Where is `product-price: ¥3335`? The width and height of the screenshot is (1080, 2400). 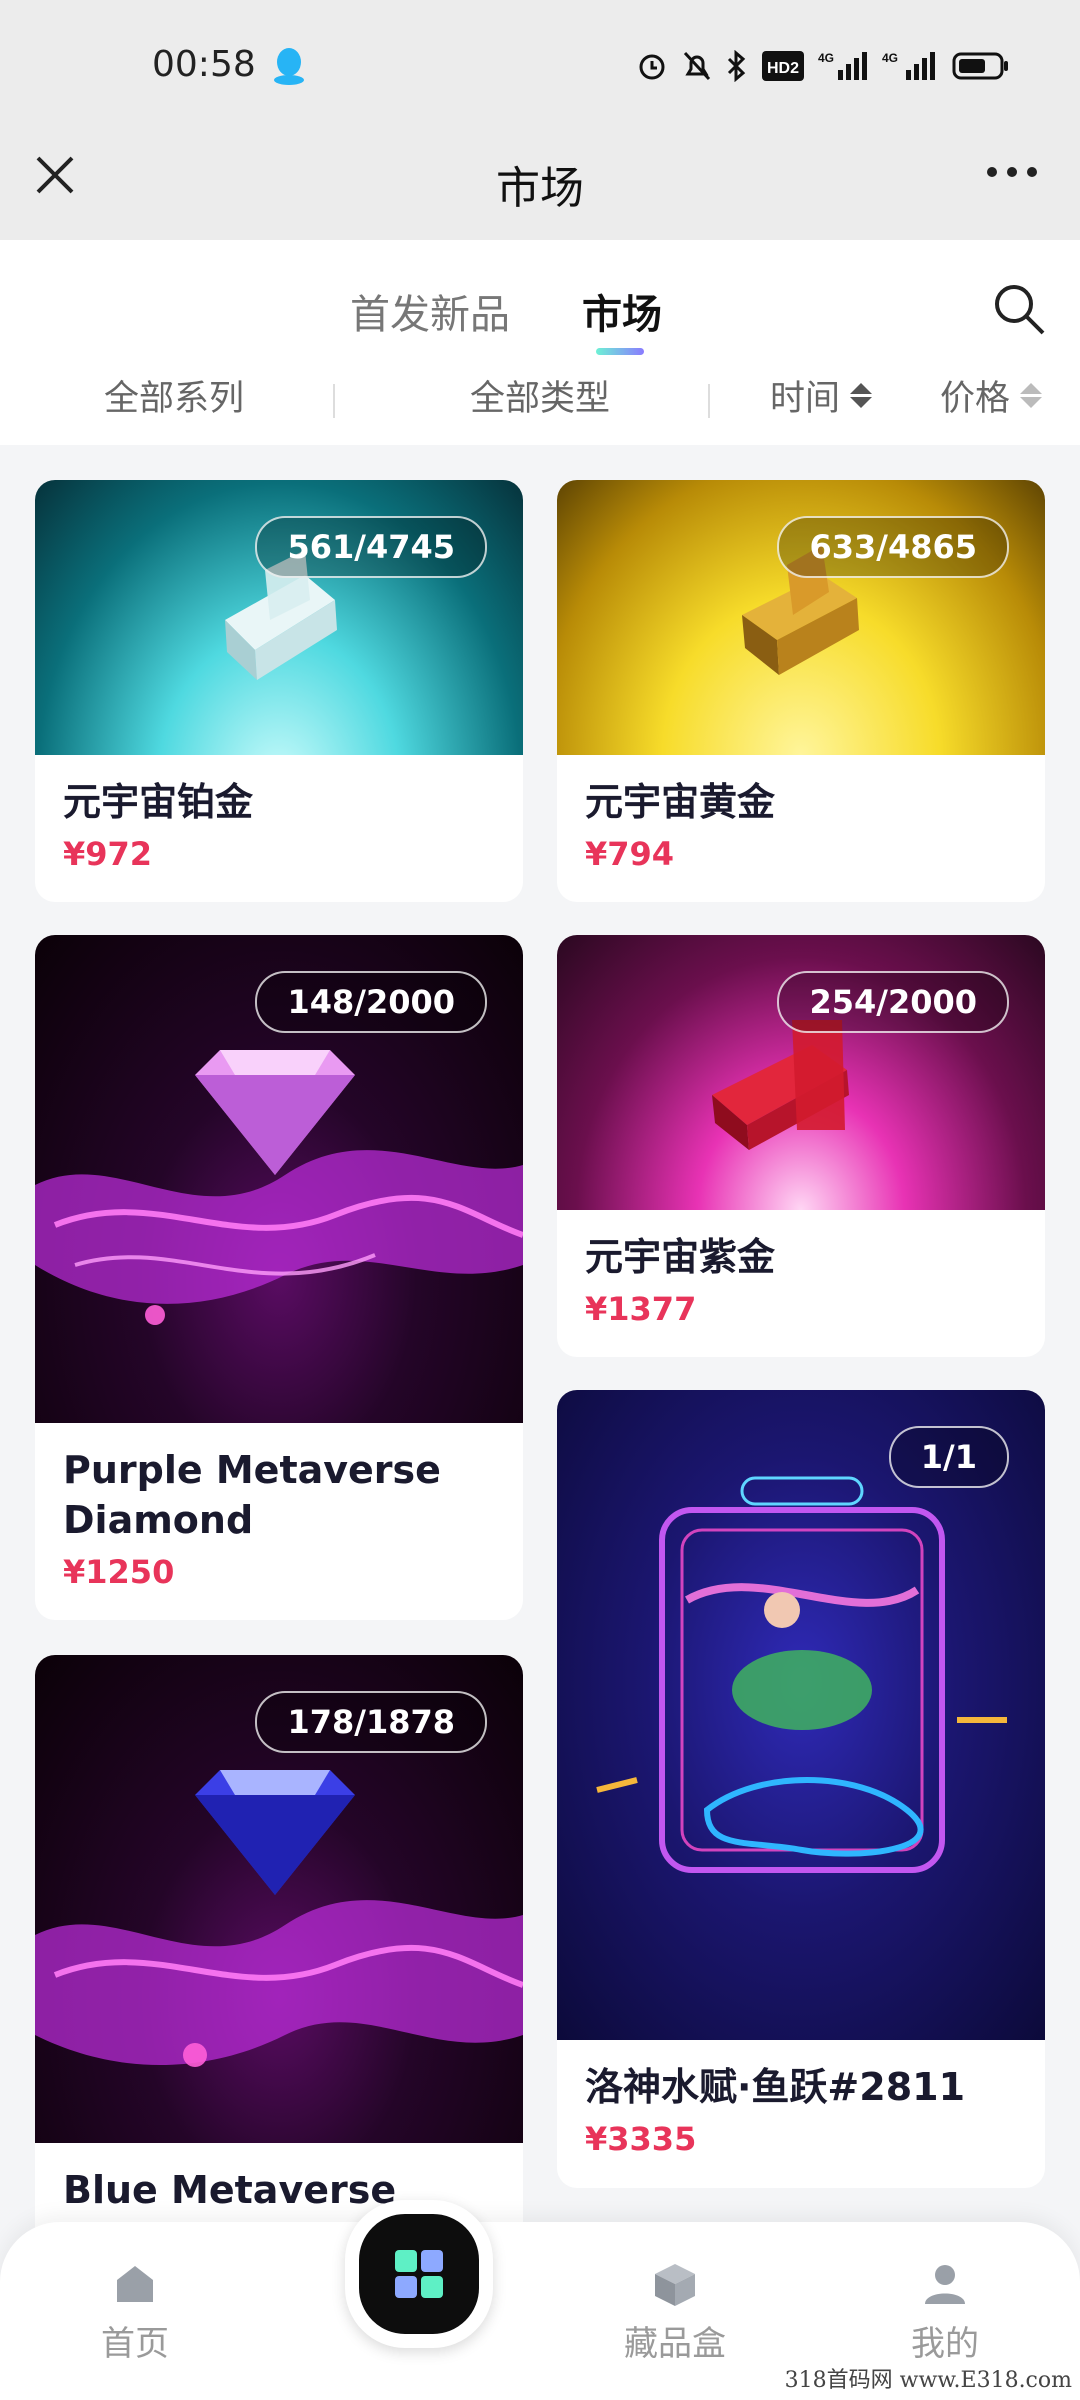 product-price: ¥3335 is located at coordinates (641, 2139).